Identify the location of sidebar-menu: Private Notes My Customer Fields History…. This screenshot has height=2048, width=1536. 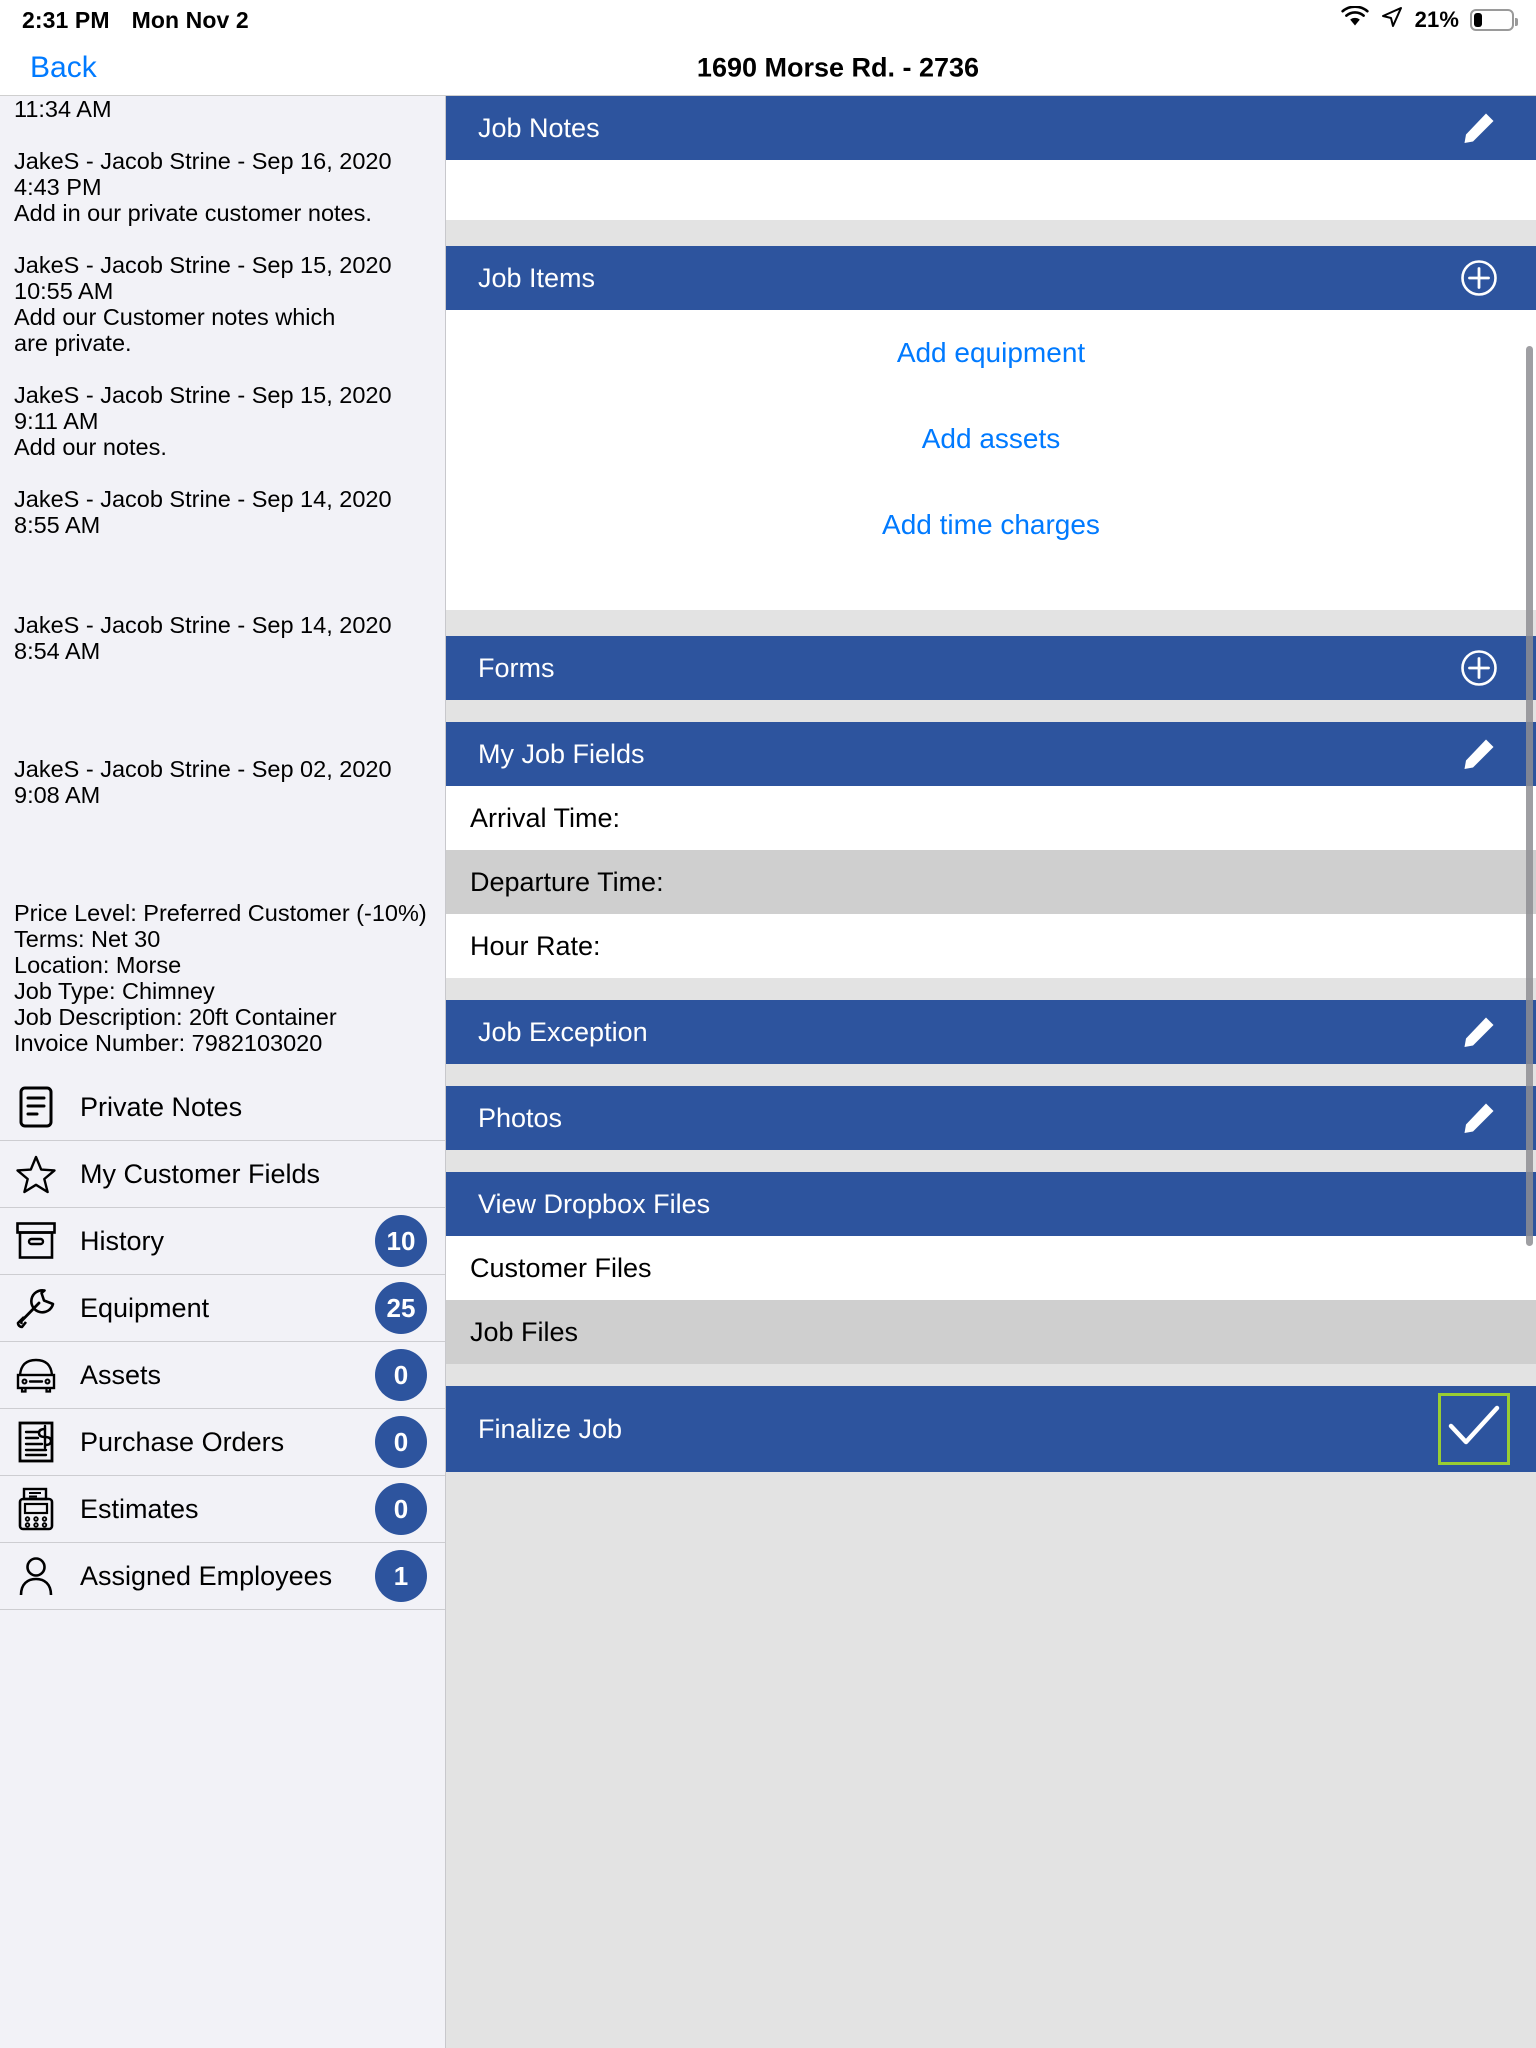
(222, 1342).